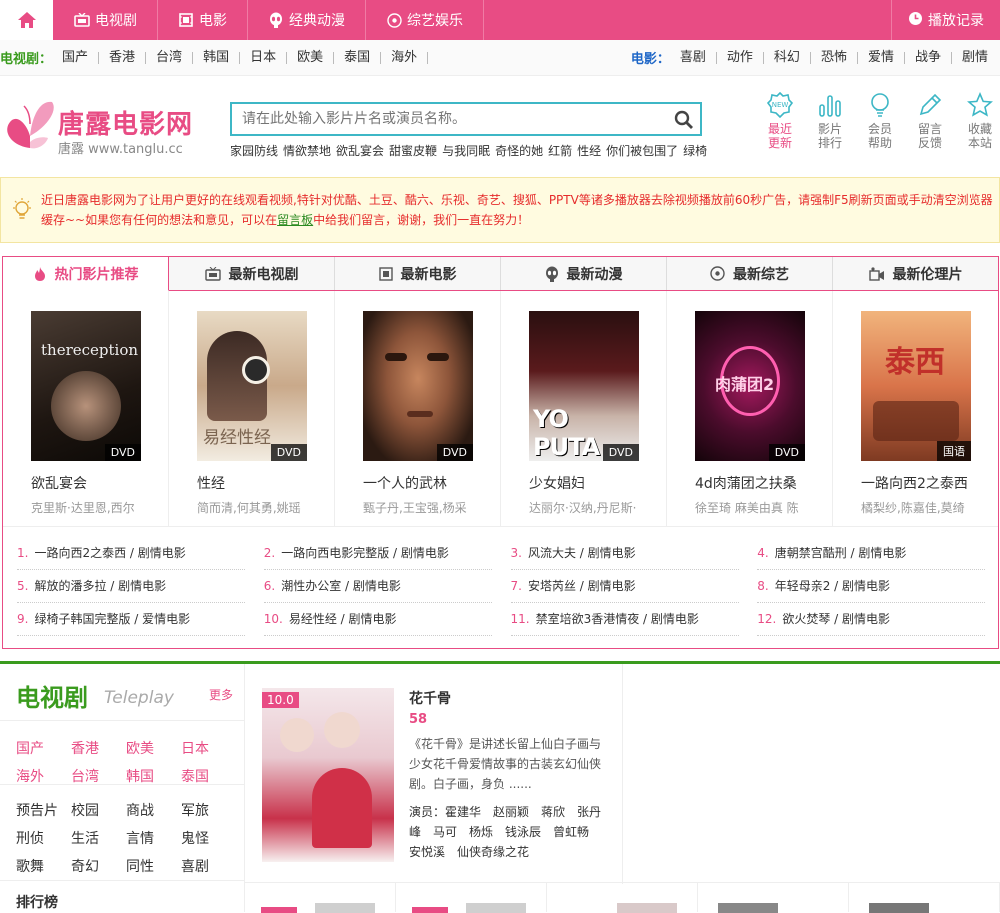 This screenshot has width=1000, height=913. I want to click on tv-category-link: 海外, so click(405, 57).